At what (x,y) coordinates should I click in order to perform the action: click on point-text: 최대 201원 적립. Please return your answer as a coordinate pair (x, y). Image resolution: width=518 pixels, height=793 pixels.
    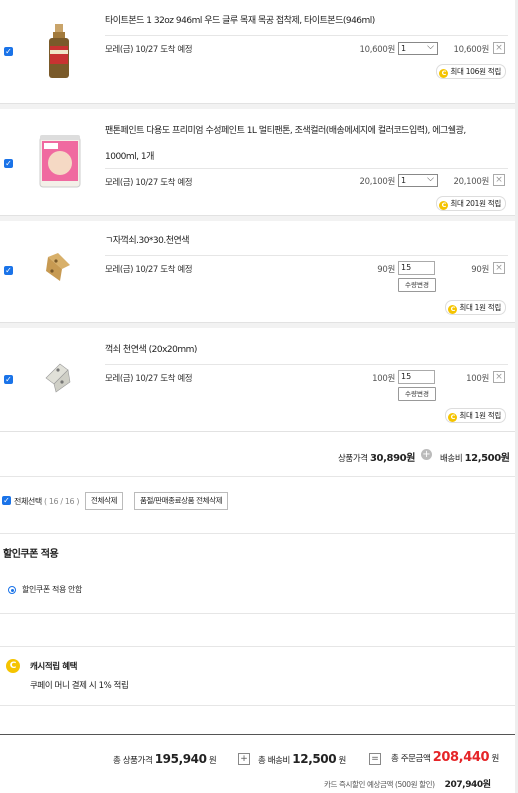
    Looking at the image, I should click on (475, 203).